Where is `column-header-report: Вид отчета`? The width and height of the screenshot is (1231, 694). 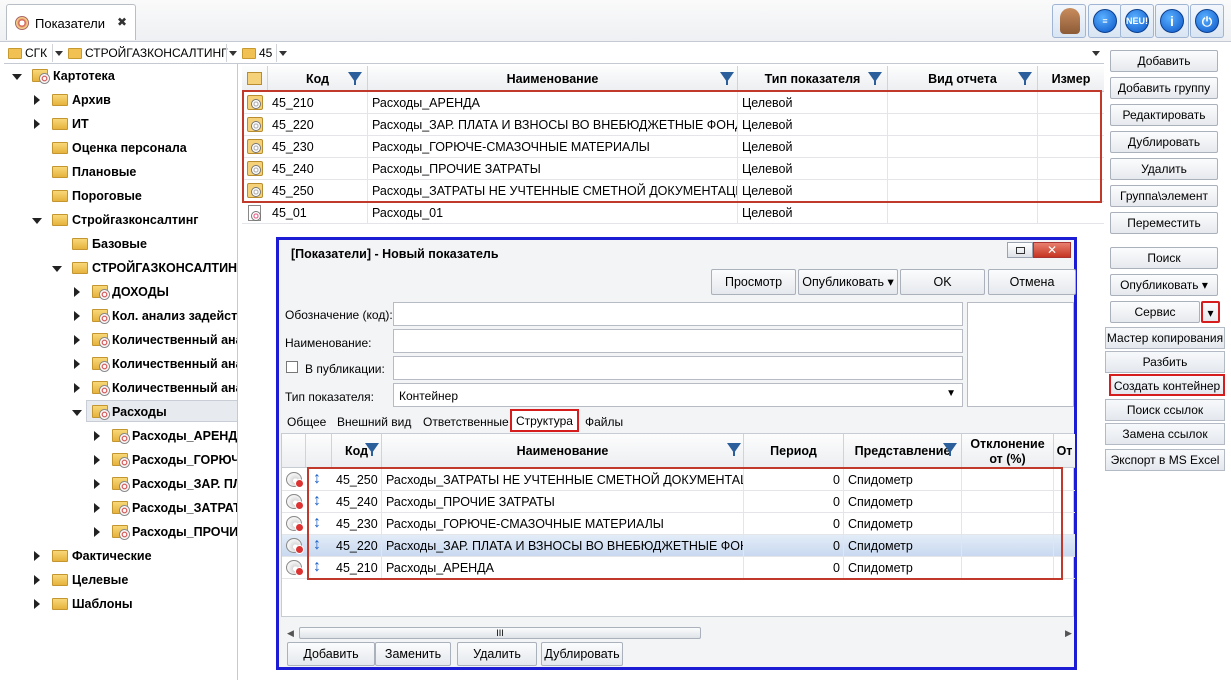 column-header-report: Вид отчета is located at coordinates (963, 79).